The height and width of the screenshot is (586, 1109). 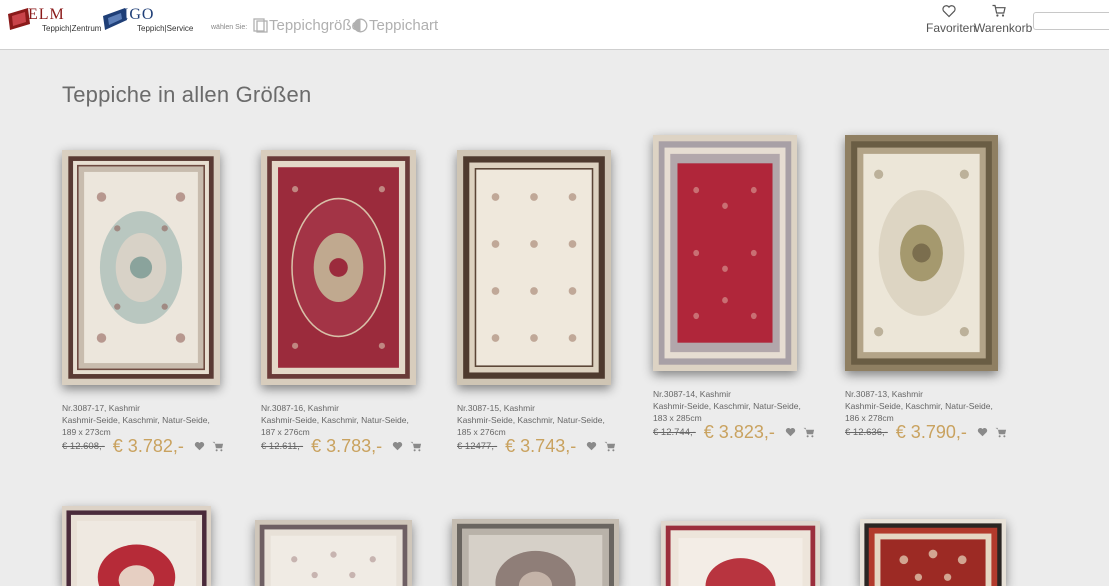 What do you see at coordinates (541, 446) in the screenshot?
I see `sale-price: € 3.743,-` at bounding box center [541, 446].